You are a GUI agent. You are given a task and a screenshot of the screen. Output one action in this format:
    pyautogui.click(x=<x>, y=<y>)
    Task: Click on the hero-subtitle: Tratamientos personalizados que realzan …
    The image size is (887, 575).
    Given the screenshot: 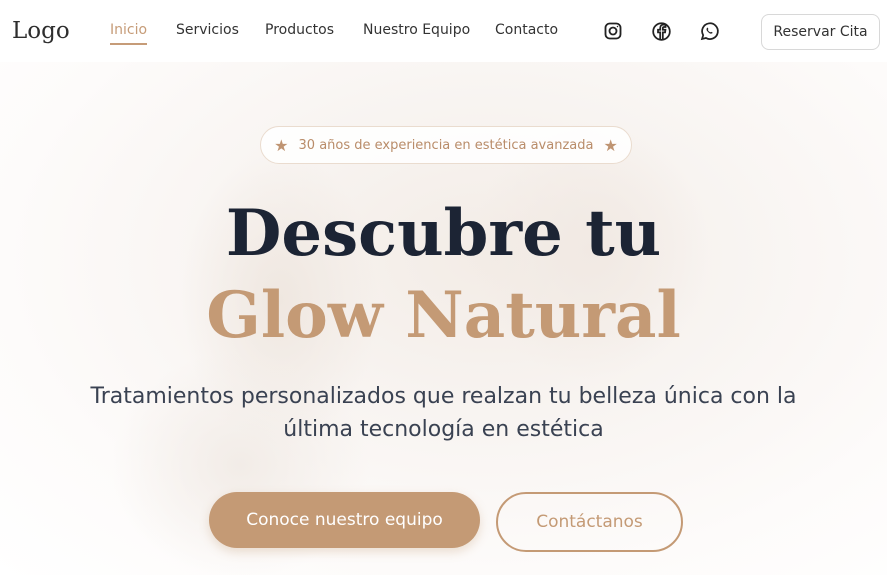 What is the action you would take?
    pyautogui.click(x=443, y=413)
    